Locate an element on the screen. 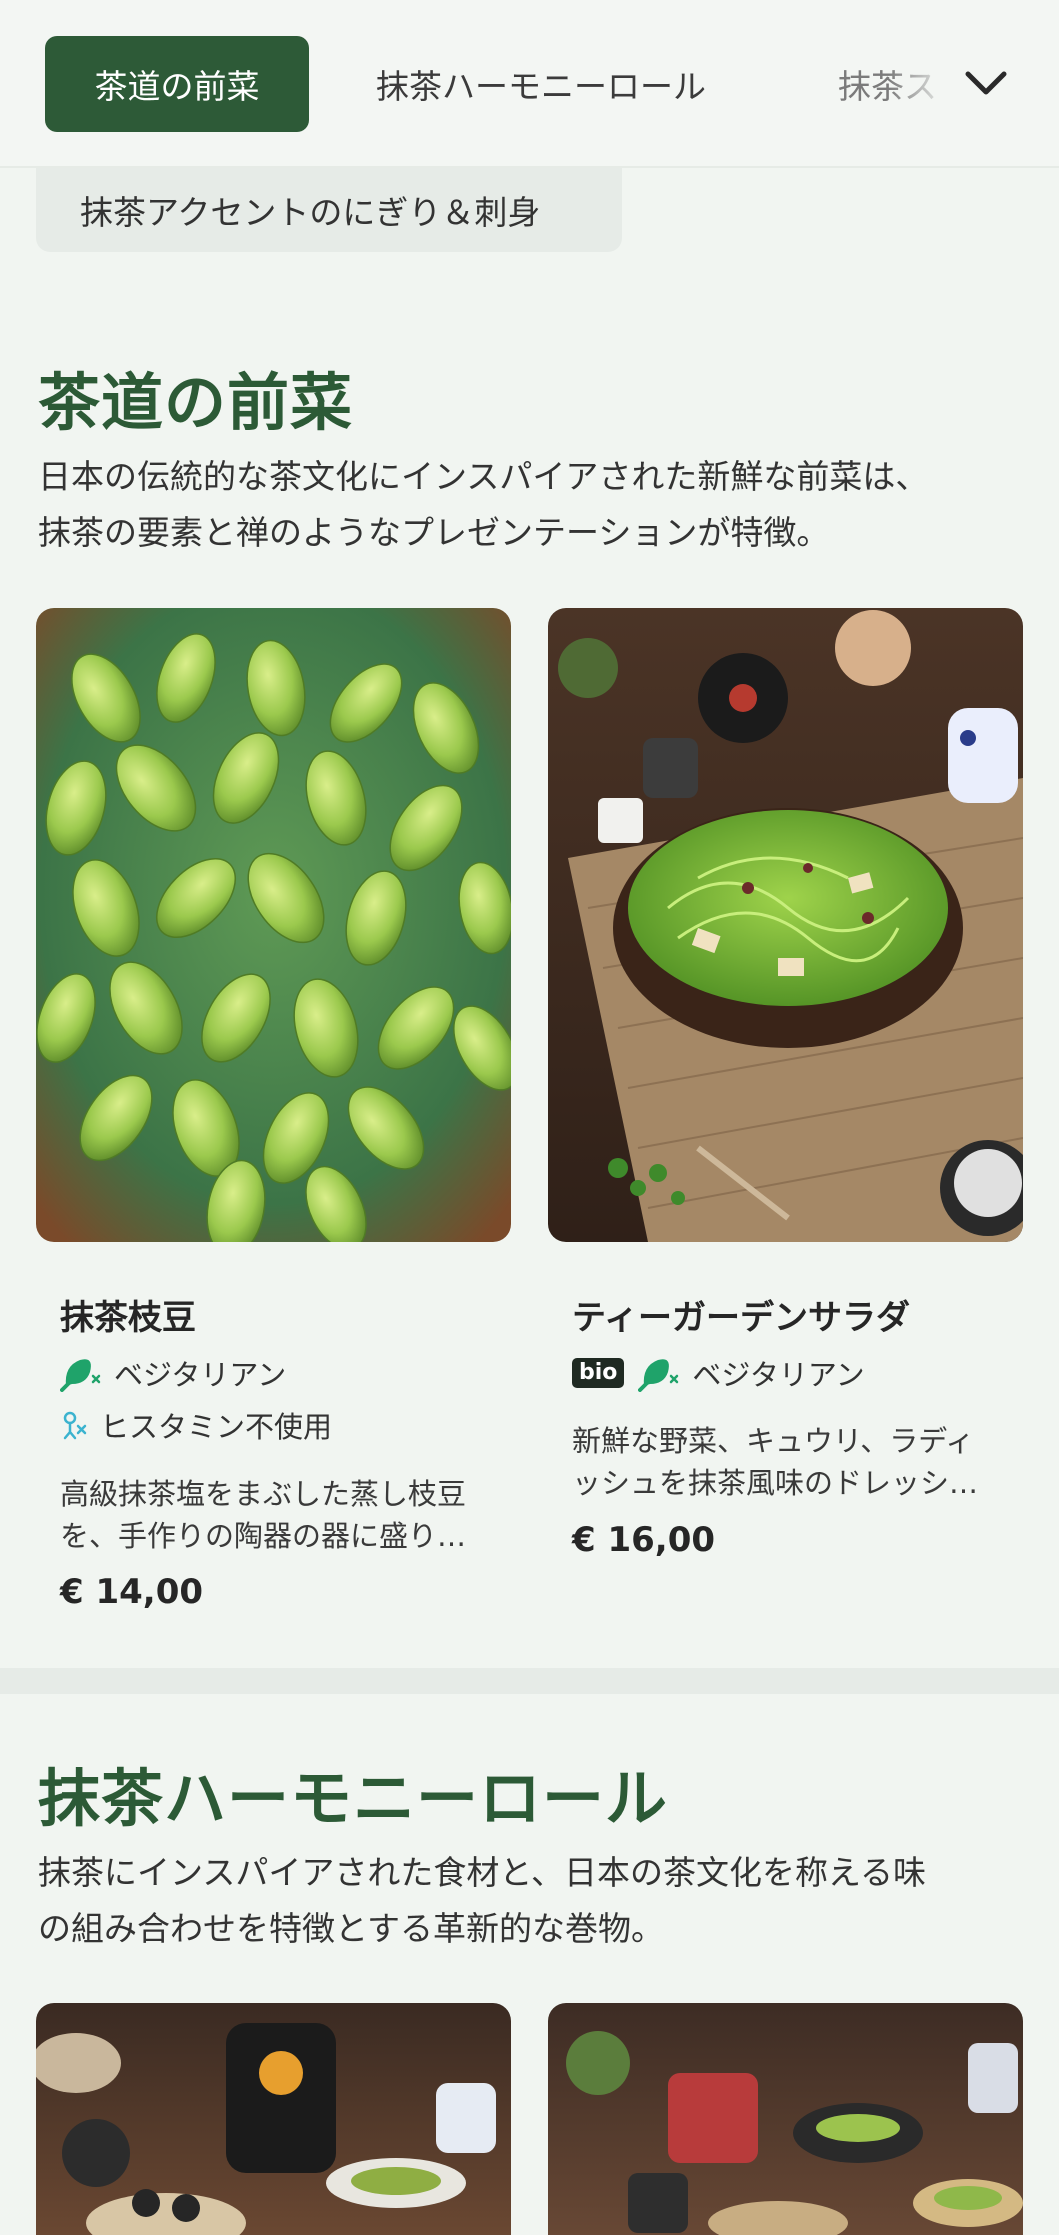  dietary-tag-vegetarian: bio ベジタリアン is located at coordinates (718, 1373).